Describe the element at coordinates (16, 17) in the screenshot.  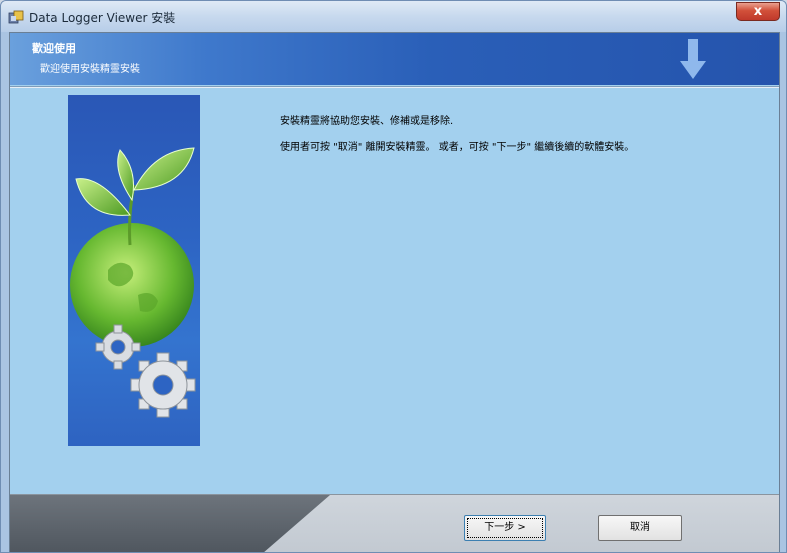
I see `installer-app-icon` at that location.